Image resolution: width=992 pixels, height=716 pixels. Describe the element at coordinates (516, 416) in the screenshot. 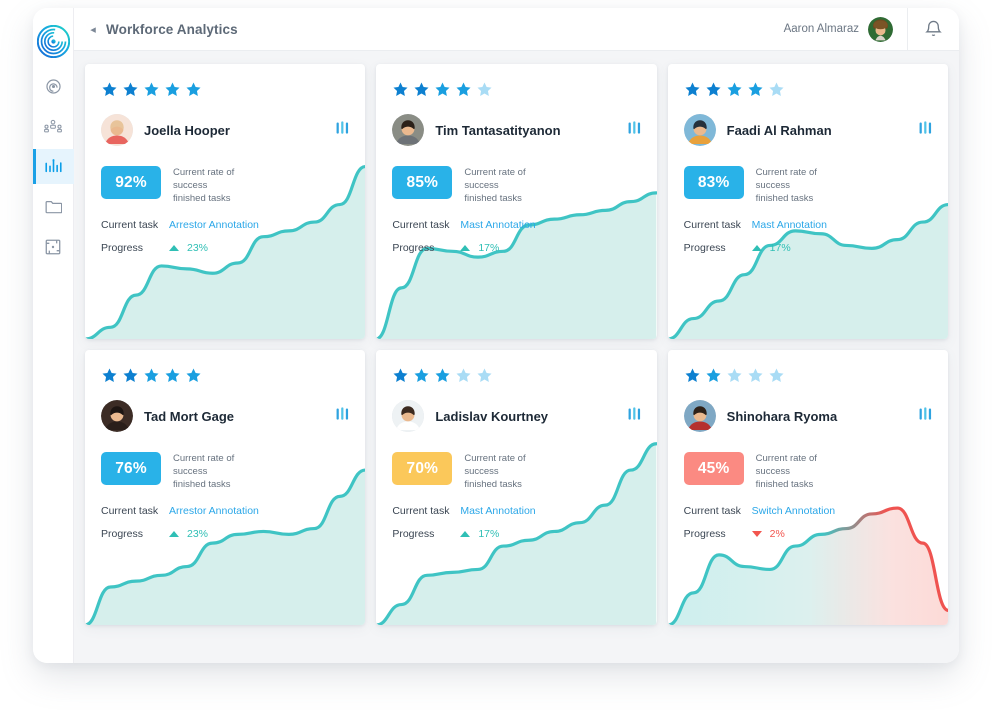

I see `person-row: Ladislav Kourtney` at that location.